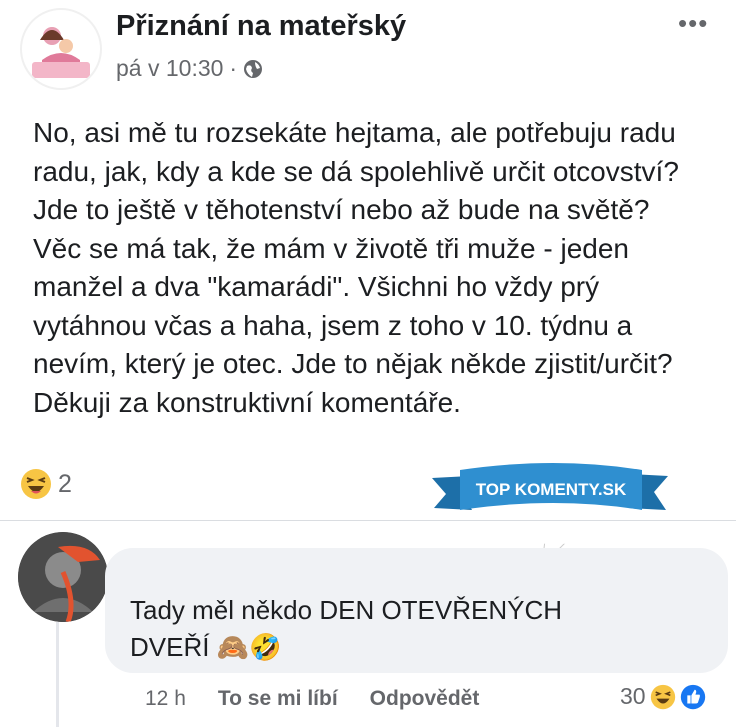 The image size is (736, 727). What do you see at coordinates (57, 674) in the screenshot?
I see `thread-line` at bounding box center [57, 674].